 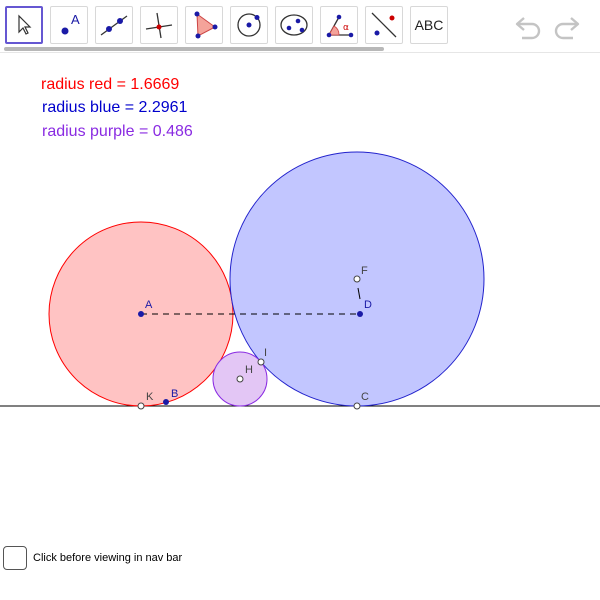 I want to click on undo-icon, so click(x=529, y=27).